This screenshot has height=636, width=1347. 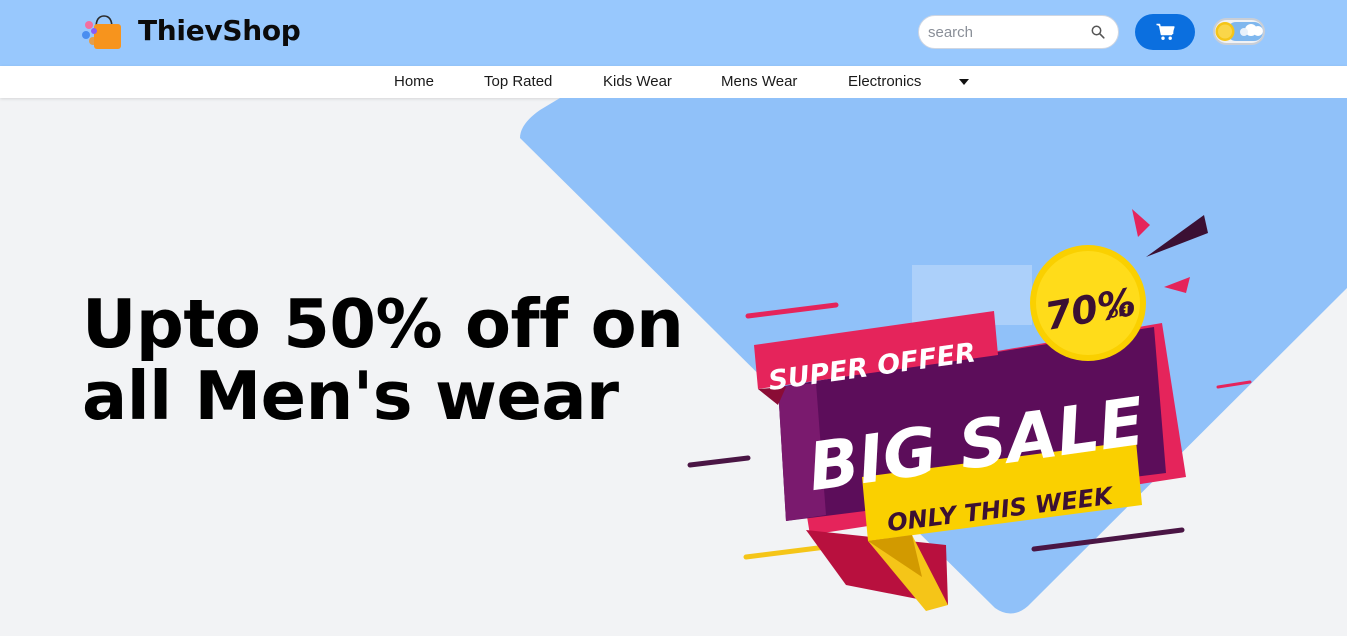 I want to click on shop-logo-icon, so click(x=102, y=32).